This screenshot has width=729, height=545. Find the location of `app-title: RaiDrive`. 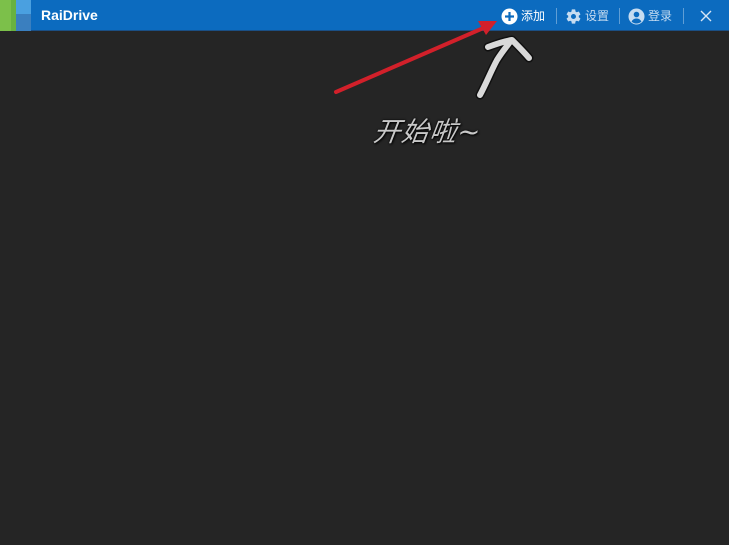

app-title: RaiDrive is located at coordinates (69, 15).